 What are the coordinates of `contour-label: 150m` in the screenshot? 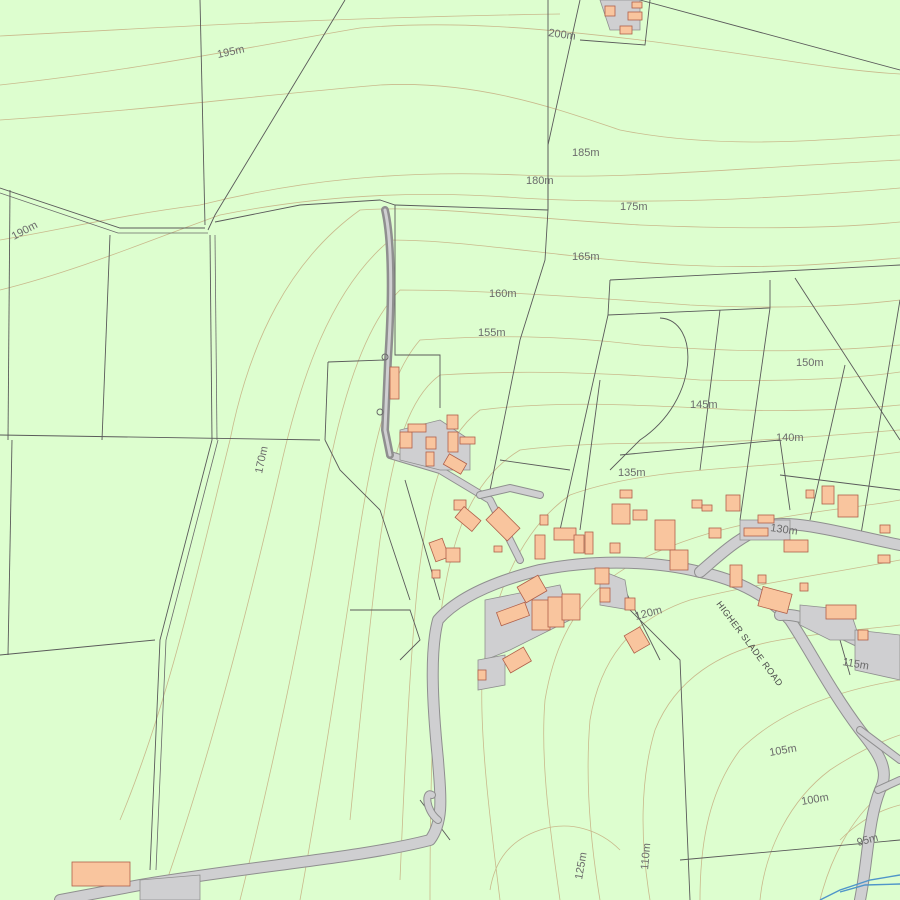 It's located at (810, 363).